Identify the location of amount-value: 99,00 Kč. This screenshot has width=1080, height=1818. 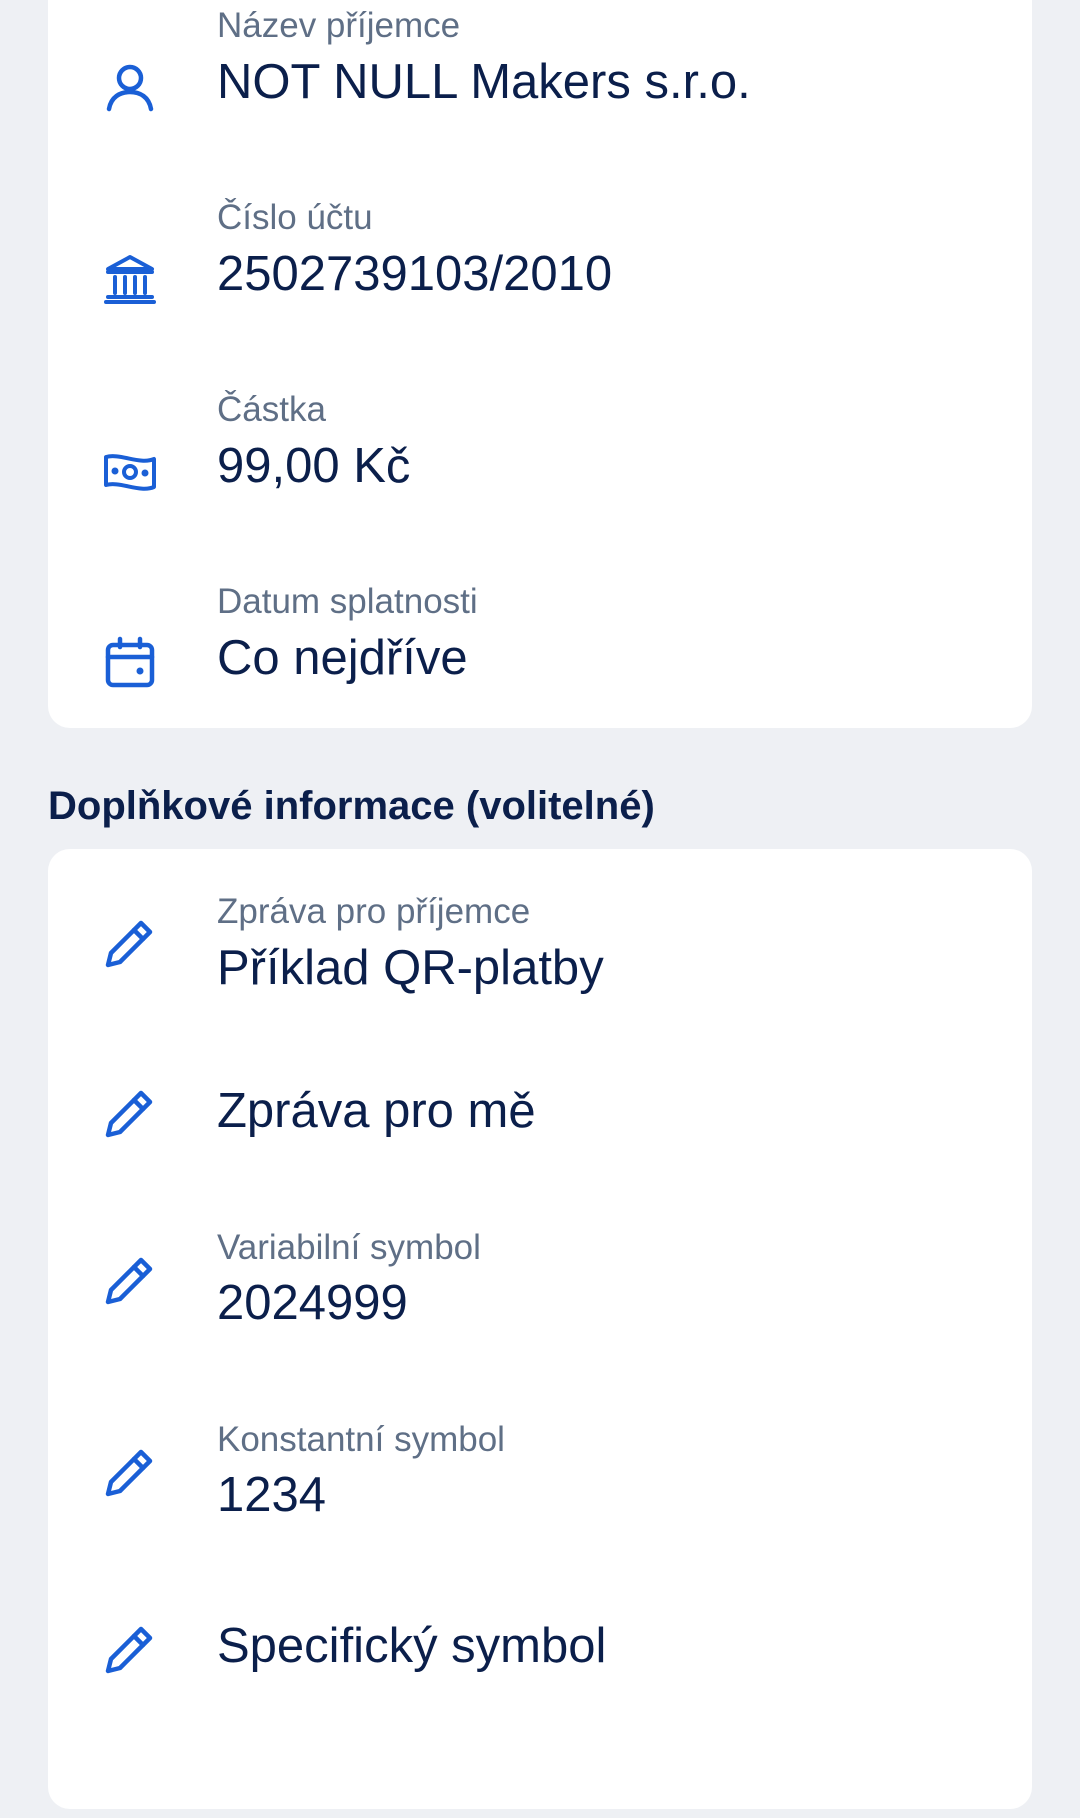
(314, 466).